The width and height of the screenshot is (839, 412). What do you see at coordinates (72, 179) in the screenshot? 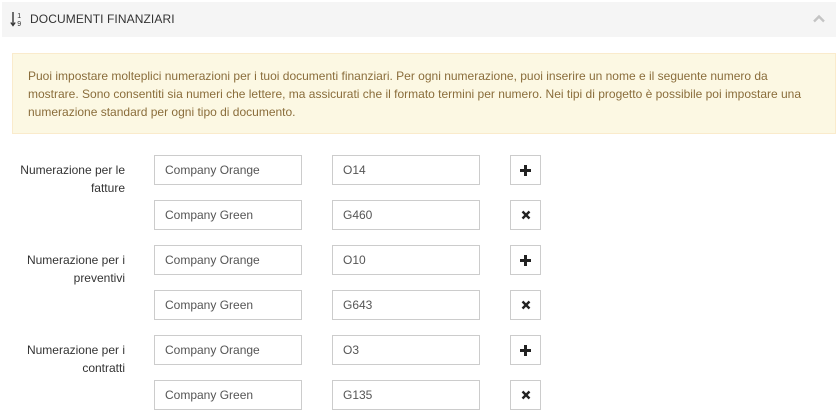
I see `invoice-numbering-label: Numerazione per le fatture` at bounding box center [72, 179].